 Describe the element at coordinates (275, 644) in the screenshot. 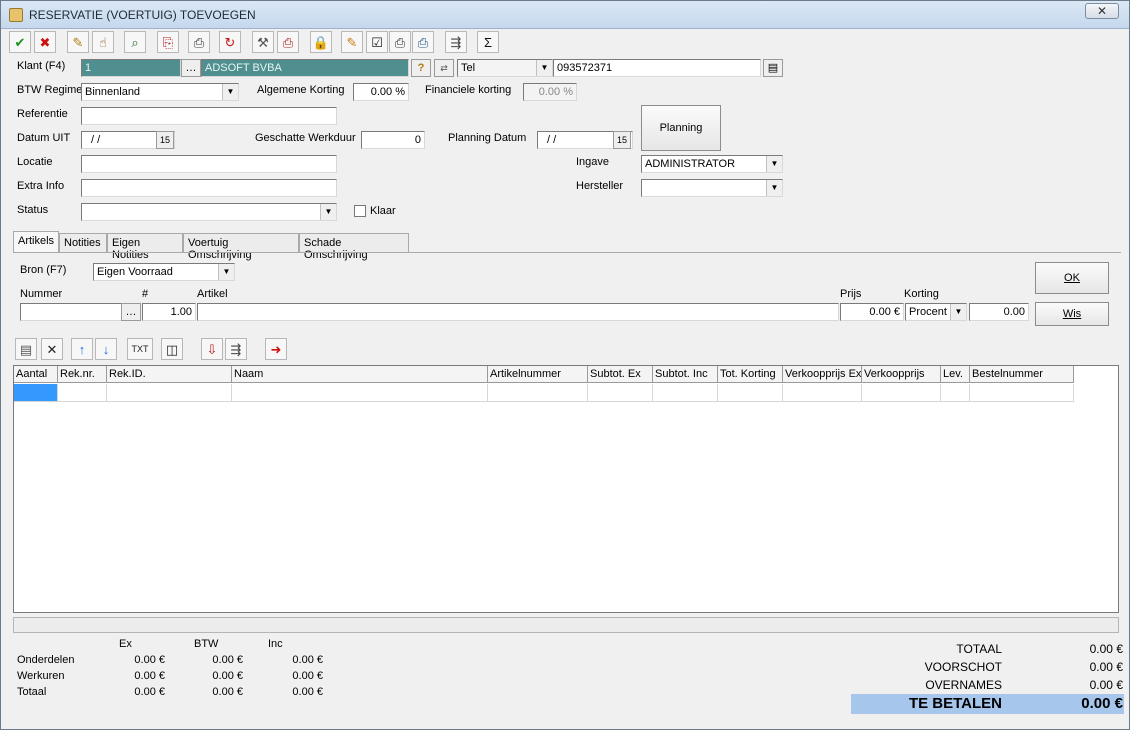

I see `totals-col-inc: Inc` at that location.